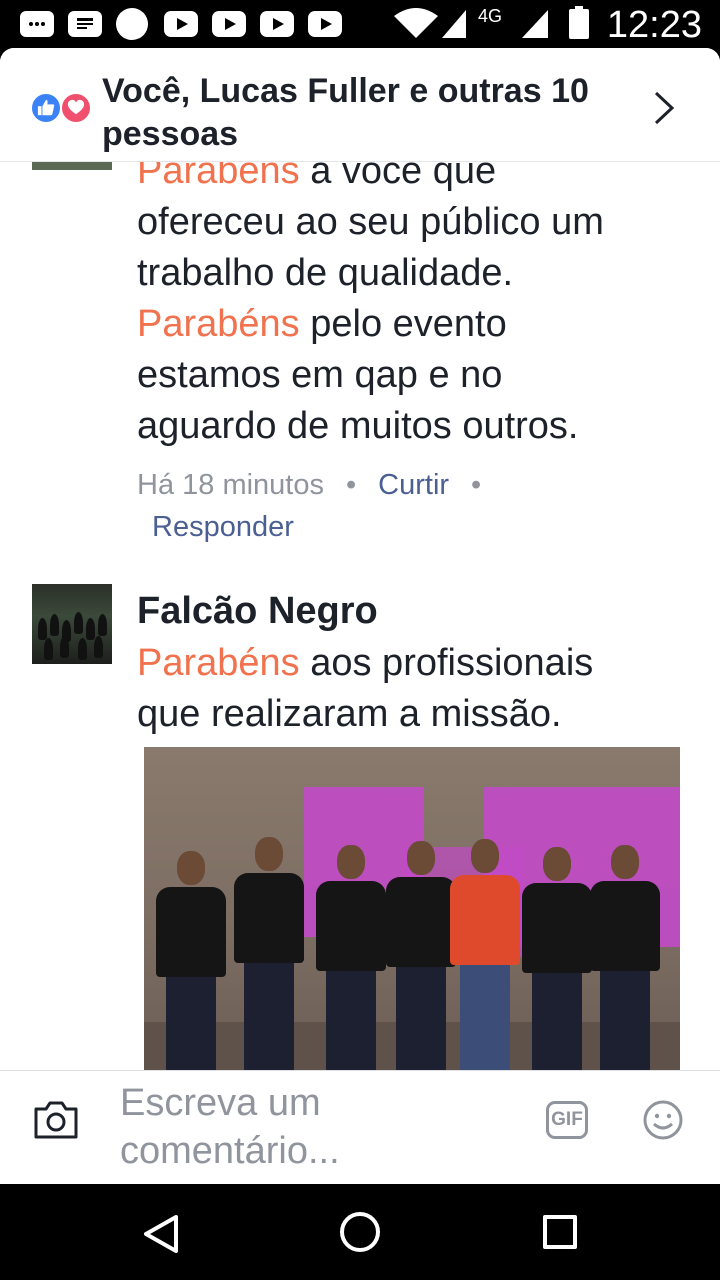 This screenshot has width=720, height=1280. I want to click on recent-apps-button, so click(560, 1232).